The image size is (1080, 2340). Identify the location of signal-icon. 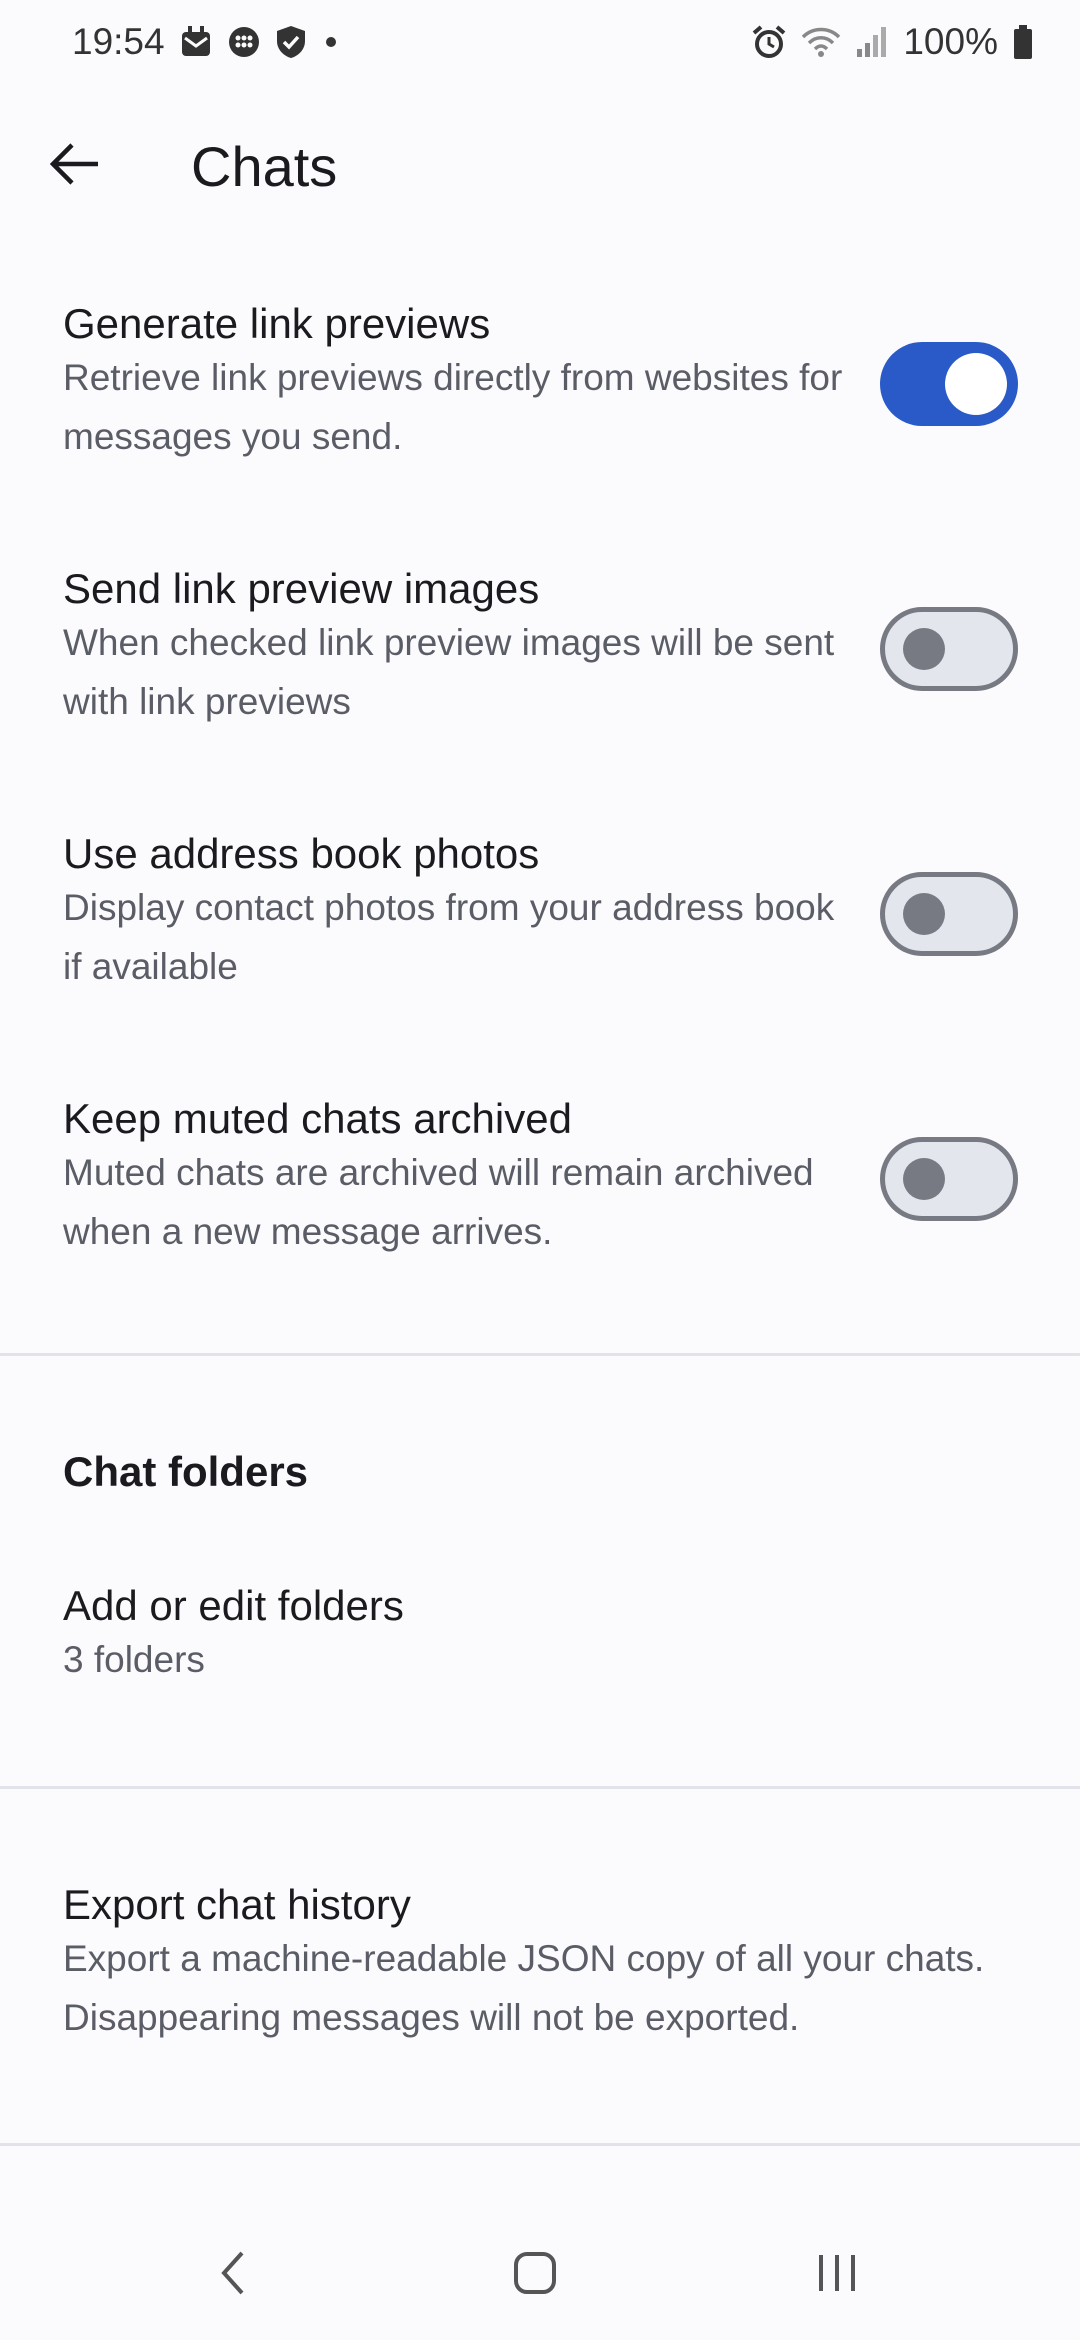
(872, 42).